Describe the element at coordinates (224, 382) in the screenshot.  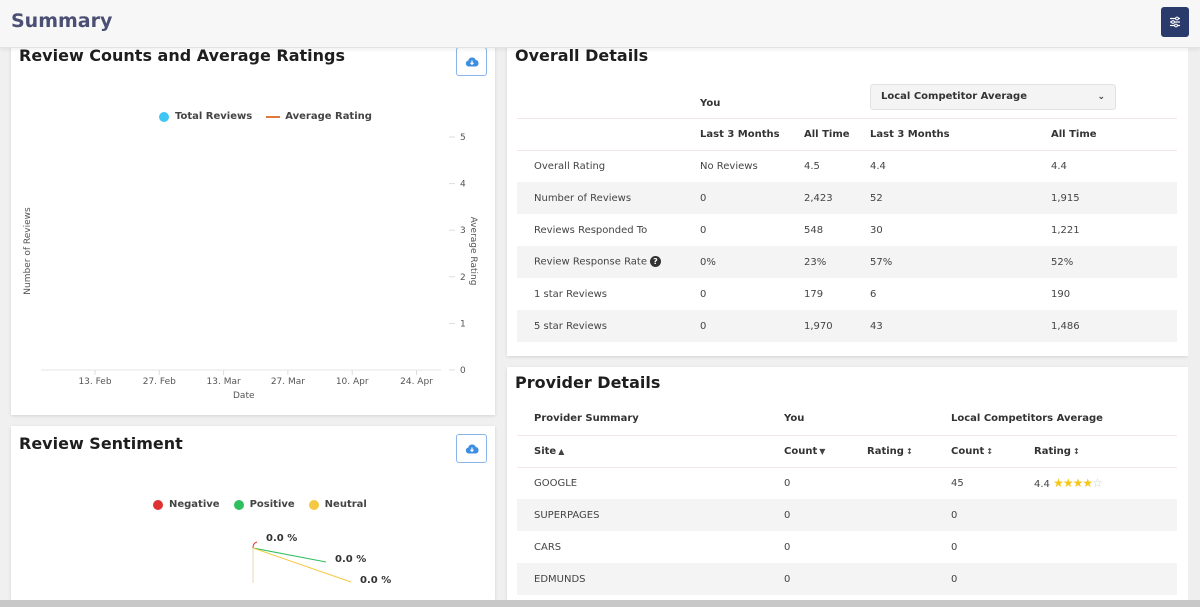
I see `x-tick-label: 13. Mar` at that location.